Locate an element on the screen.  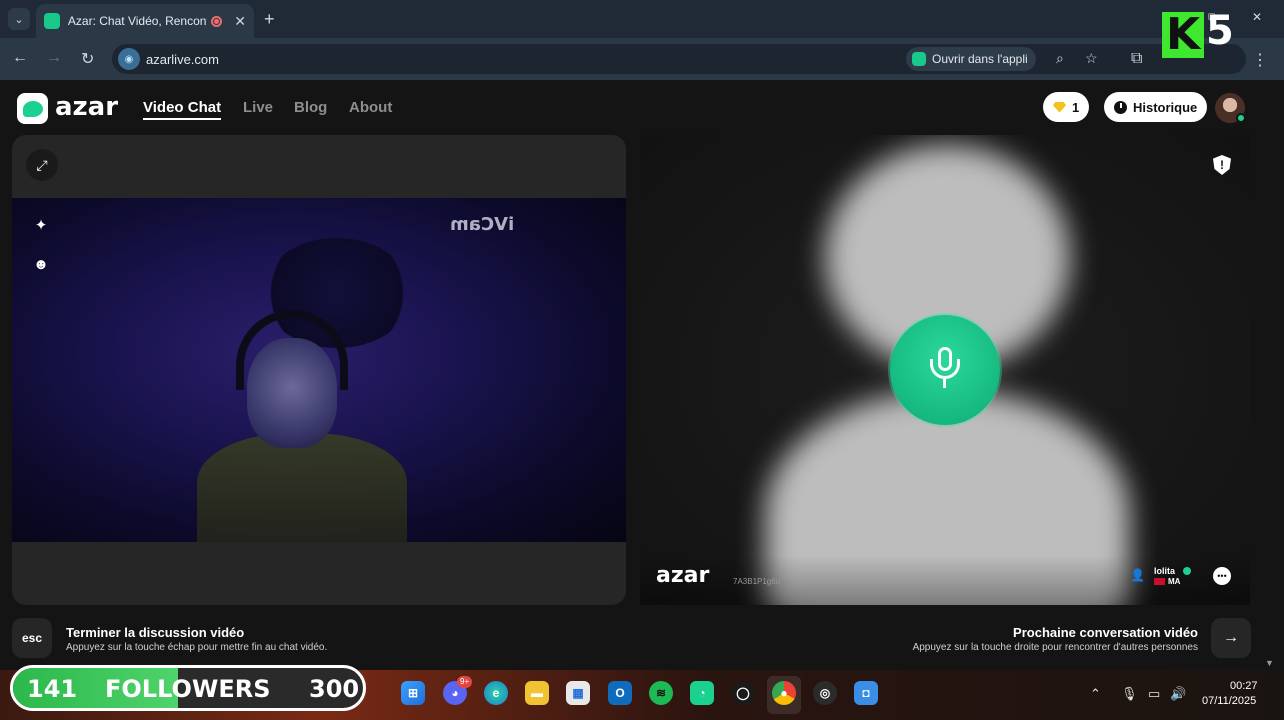
recording-indicator-icon is located at coordinates (217, 21).